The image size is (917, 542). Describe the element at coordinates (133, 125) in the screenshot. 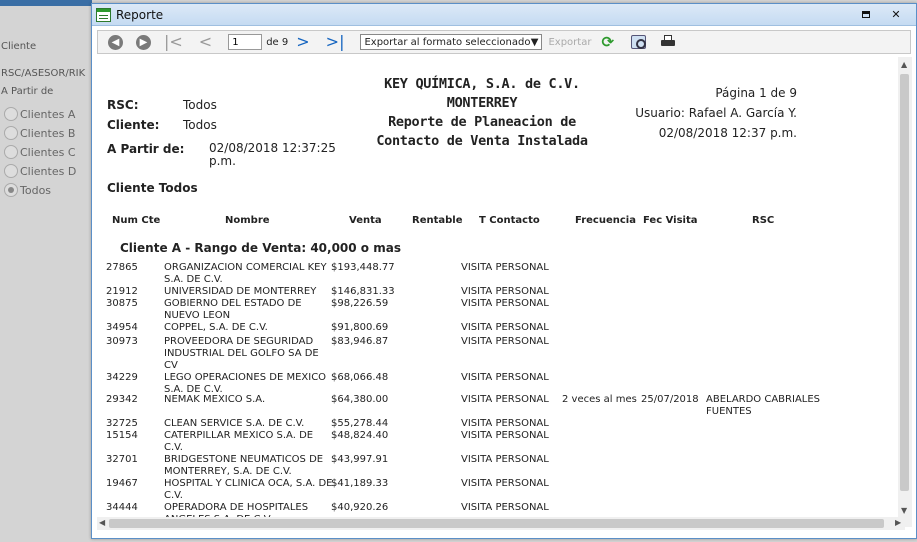

I see `cliente-label: Cliente:` at that location.